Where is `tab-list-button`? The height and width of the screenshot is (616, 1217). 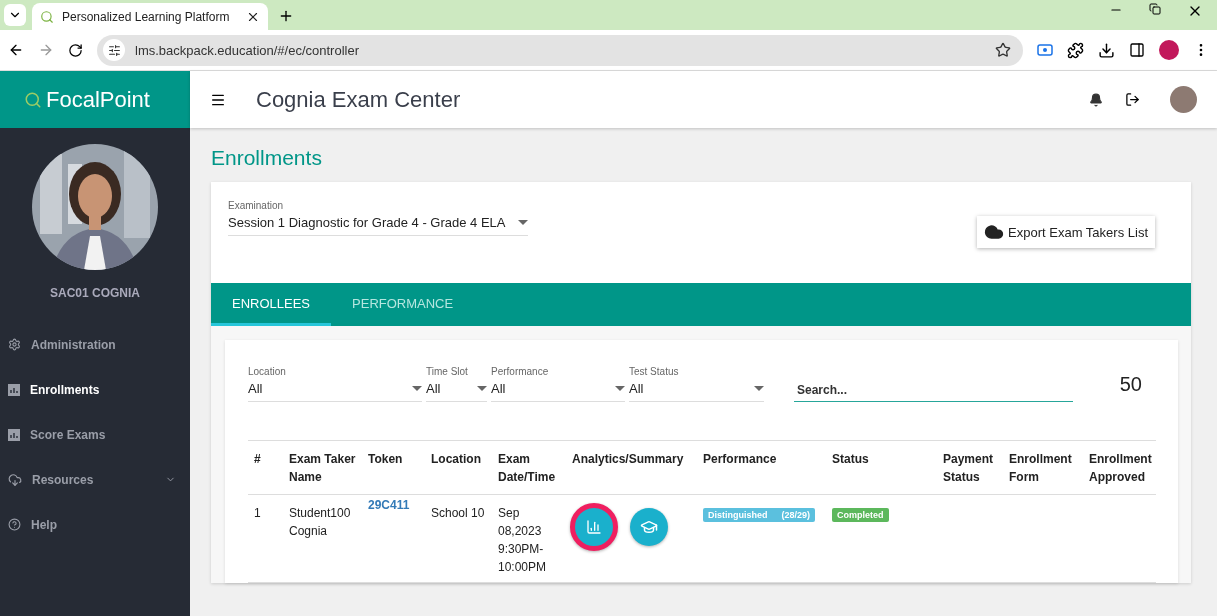
tab-list-button is located at coordinates (15, 15).